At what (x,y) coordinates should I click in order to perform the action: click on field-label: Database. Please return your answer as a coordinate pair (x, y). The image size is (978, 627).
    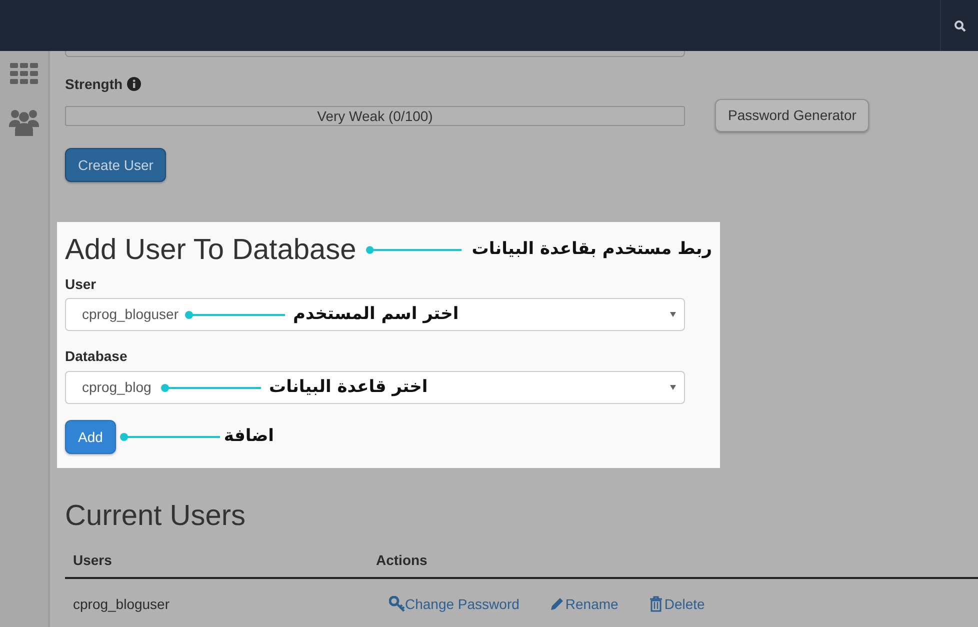
    Looking at the image, I should click on (96, 356).